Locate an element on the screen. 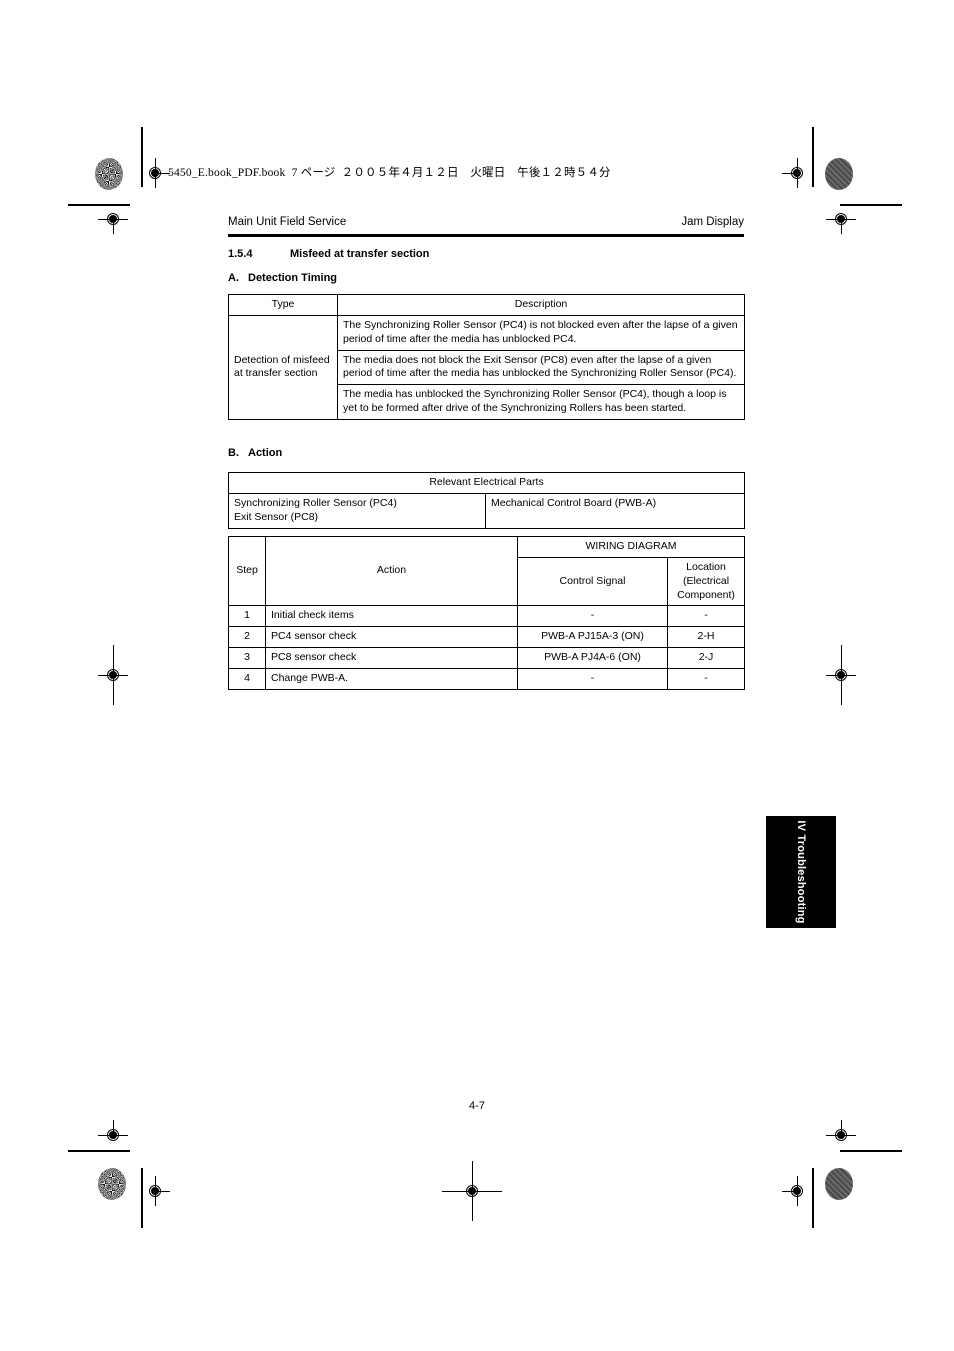 The height and width of the screenshot is (1351, 954). action-col-location-header: Location (Electrical Component) is located at coordinates (706, 581).